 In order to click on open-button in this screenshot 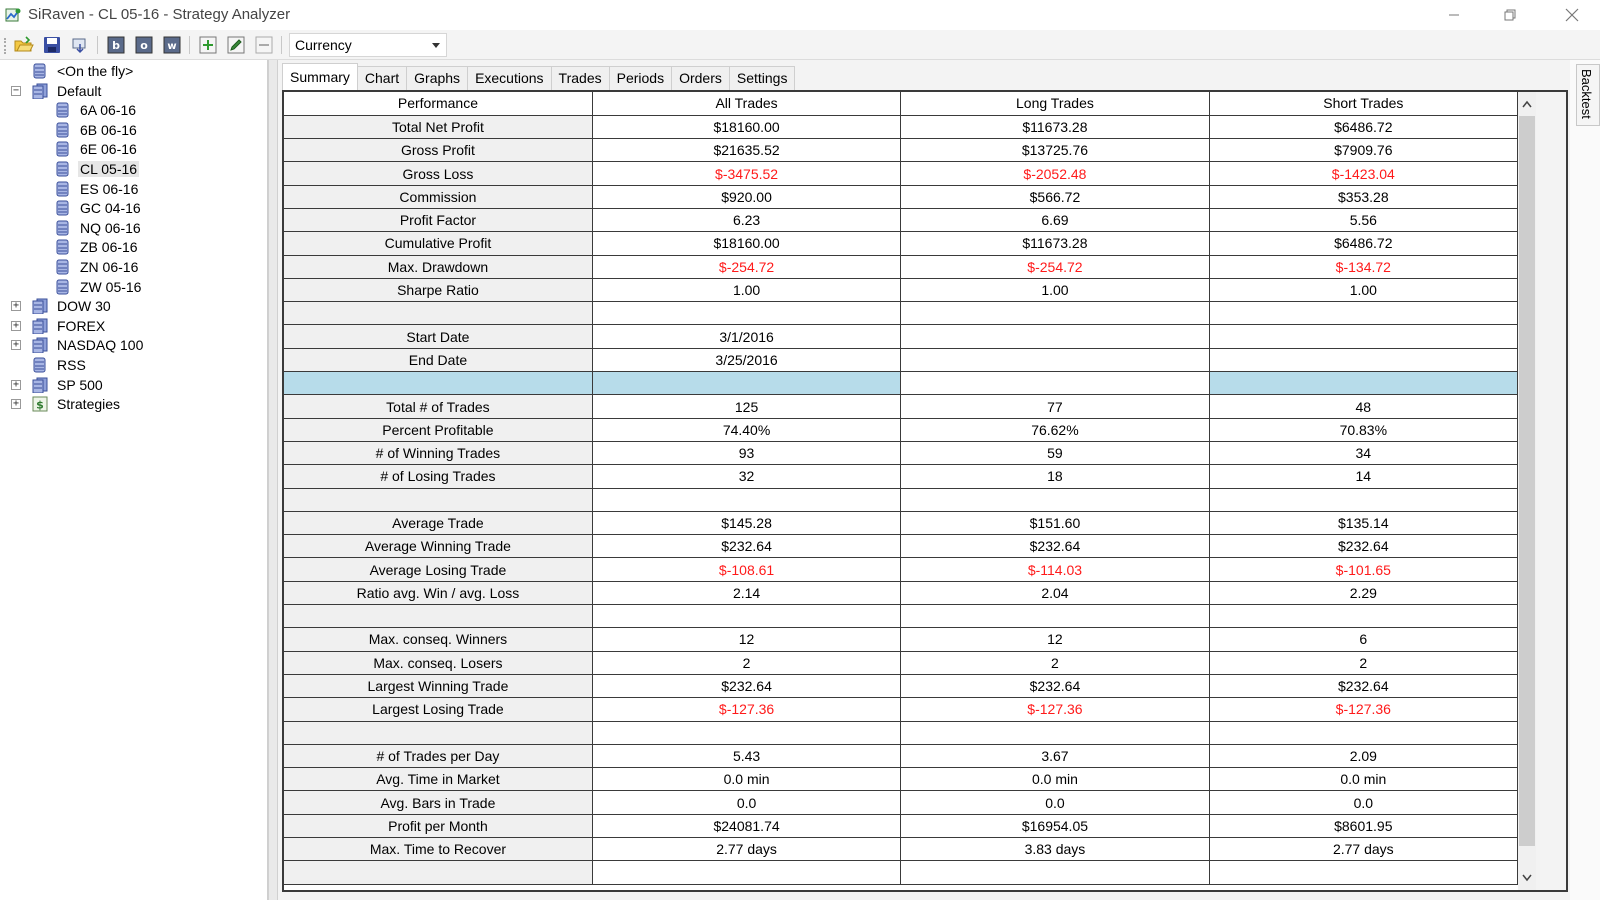, I will do `click(24, 45)`.